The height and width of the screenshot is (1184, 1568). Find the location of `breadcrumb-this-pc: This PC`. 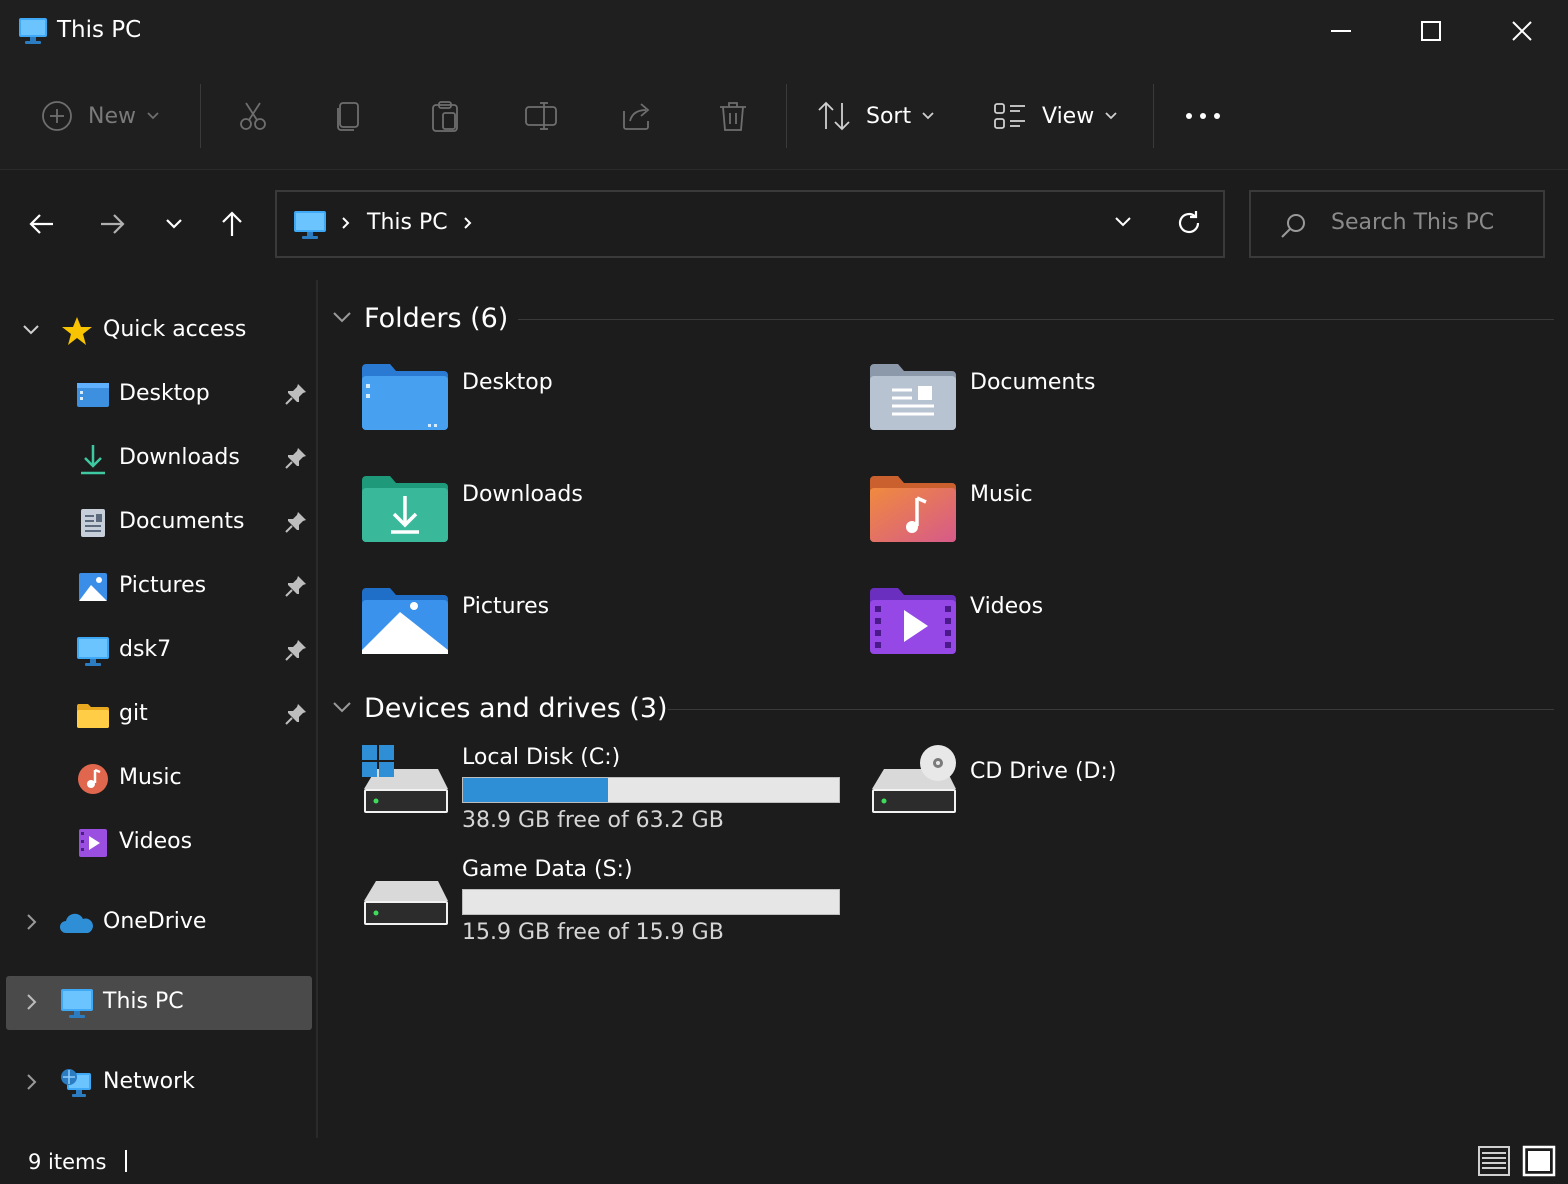

breadcrumb-this-pc: This PC is located at coordinates (407, 222).